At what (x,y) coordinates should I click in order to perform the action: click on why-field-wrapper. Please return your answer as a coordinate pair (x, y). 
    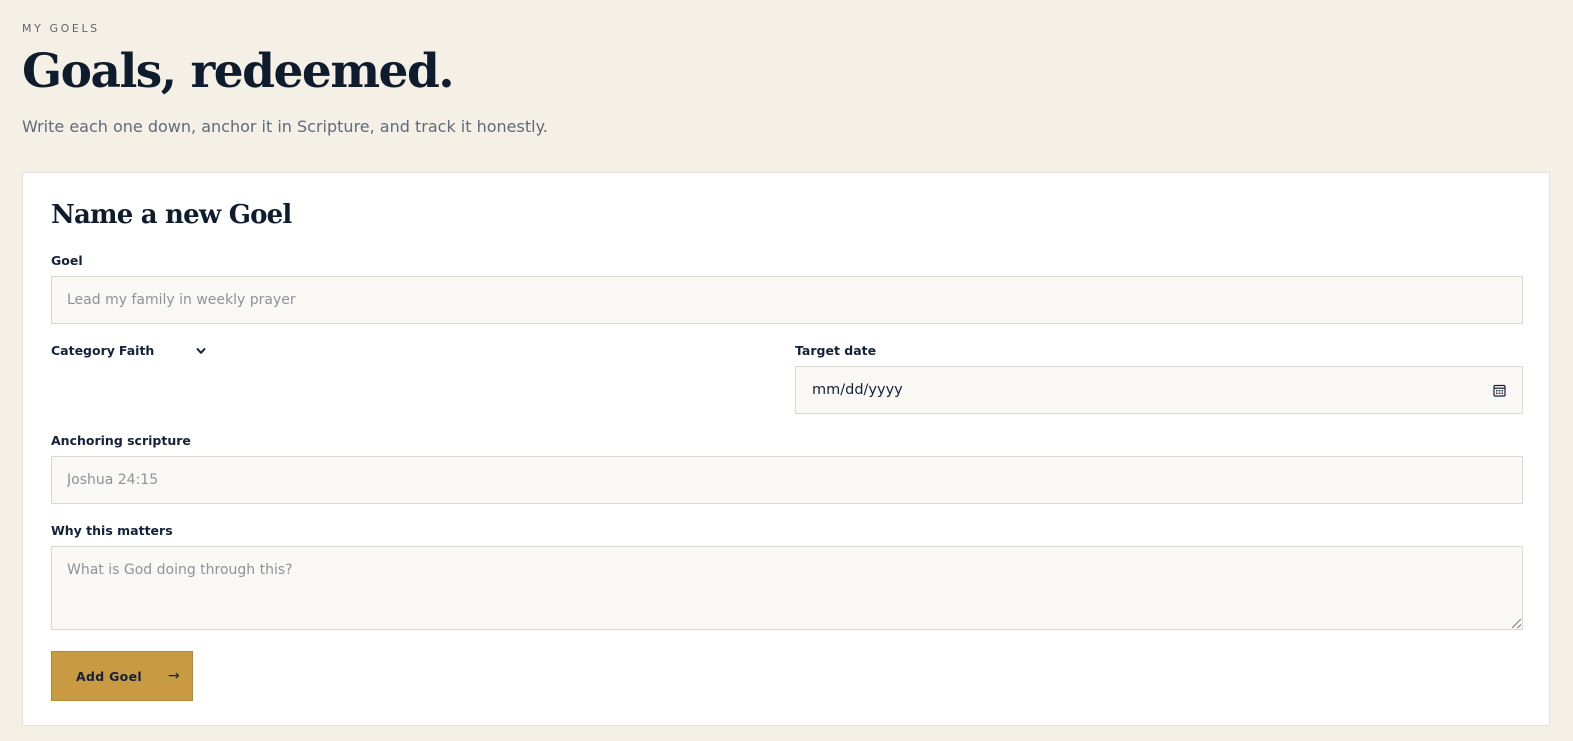
    Looking at the image, I should click on (787, 588).